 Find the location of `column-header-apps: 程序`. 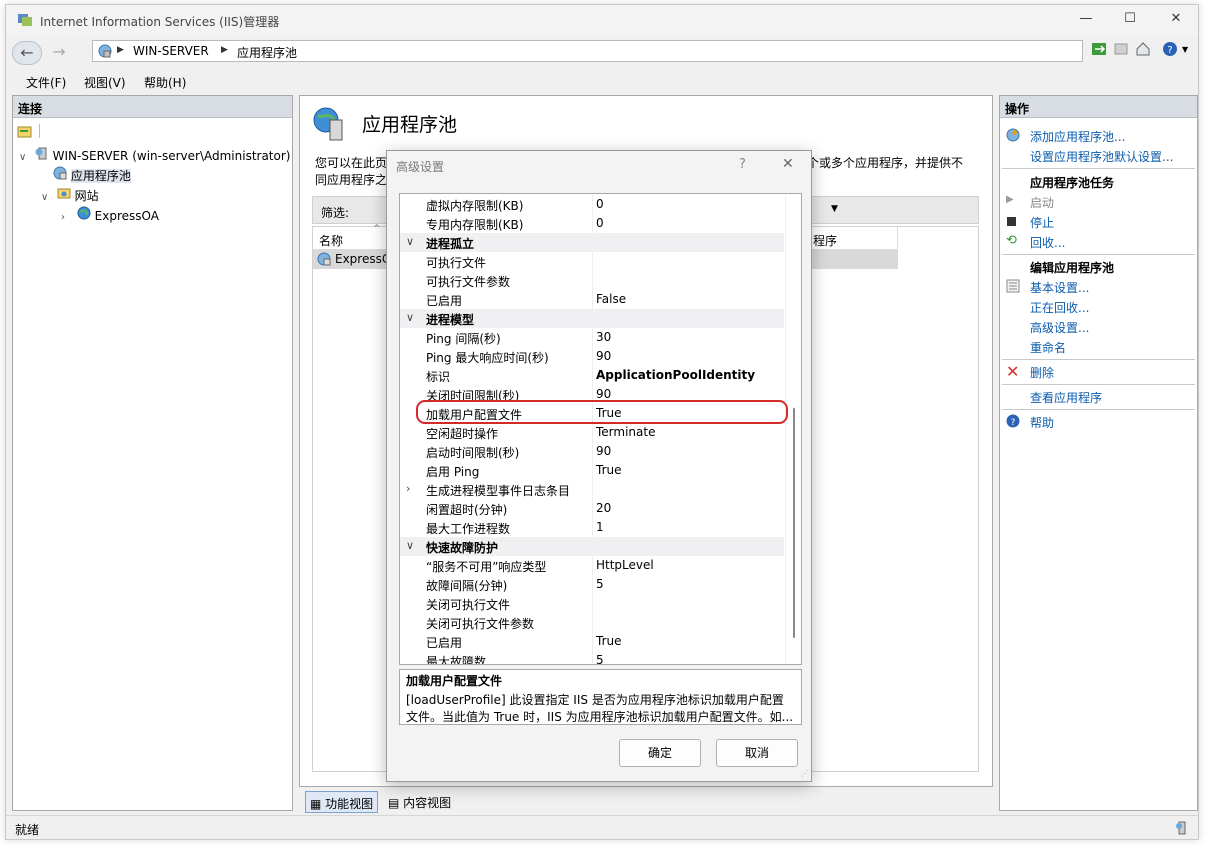

column-header-apps: 程序 is located at coordinates (825, 240).